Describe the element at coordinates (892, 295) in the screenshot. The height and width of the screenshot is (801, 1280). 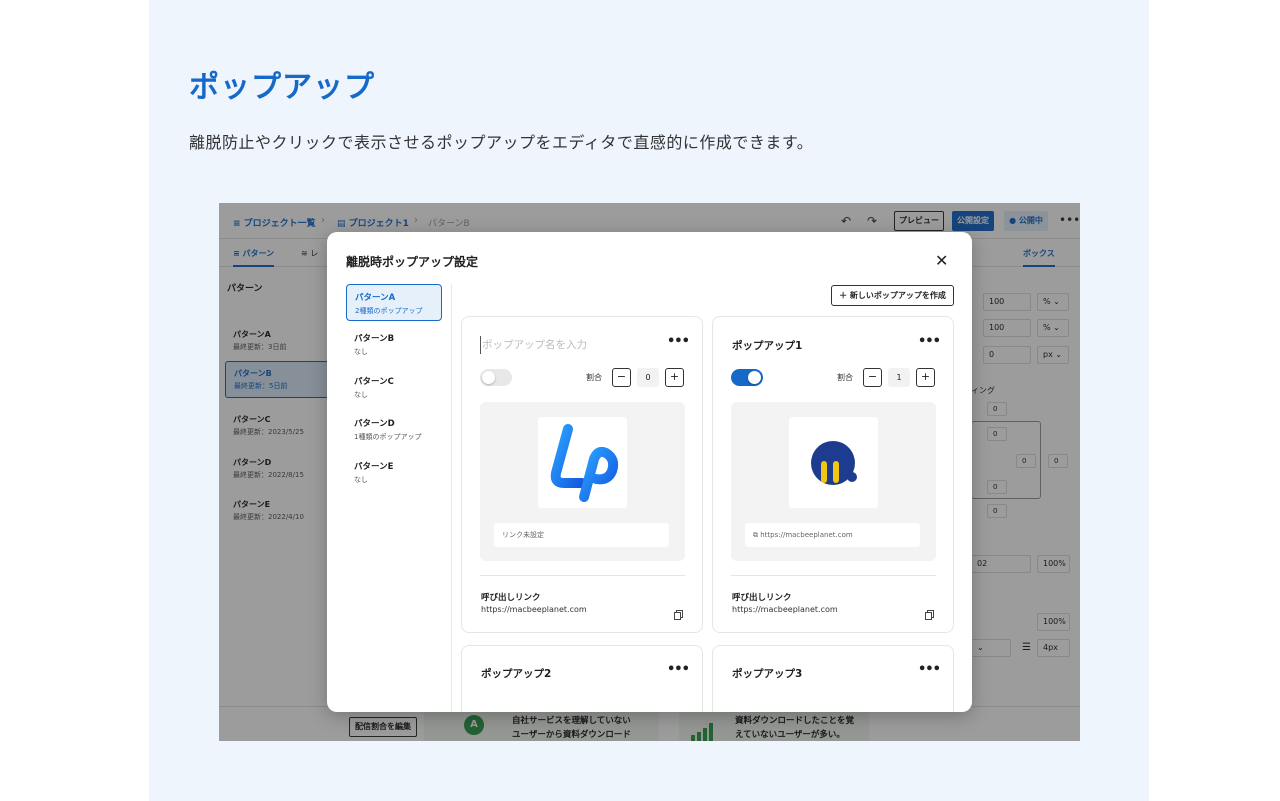
I see `create-popup-button: ＋ 新しいポップアップを作成` at that location.